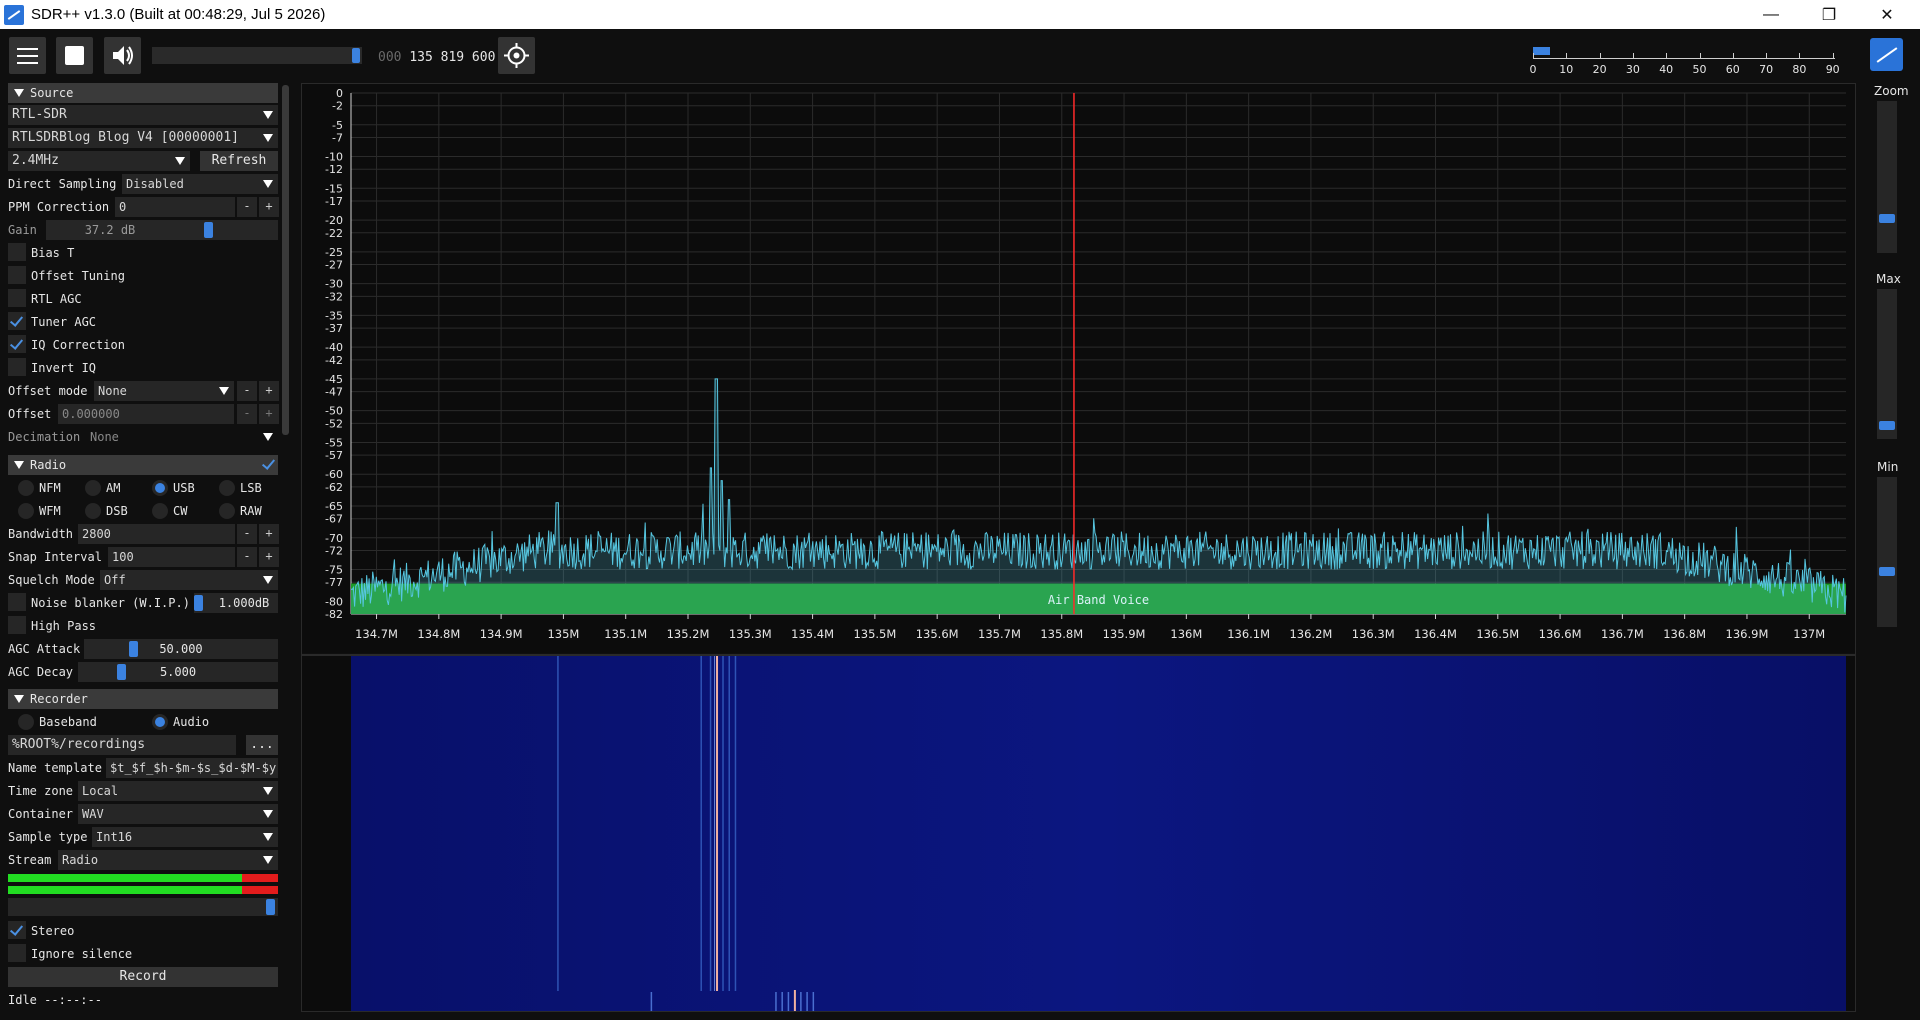  I want to click on samplerate-select: 2.4MHz, so click(99, 161).